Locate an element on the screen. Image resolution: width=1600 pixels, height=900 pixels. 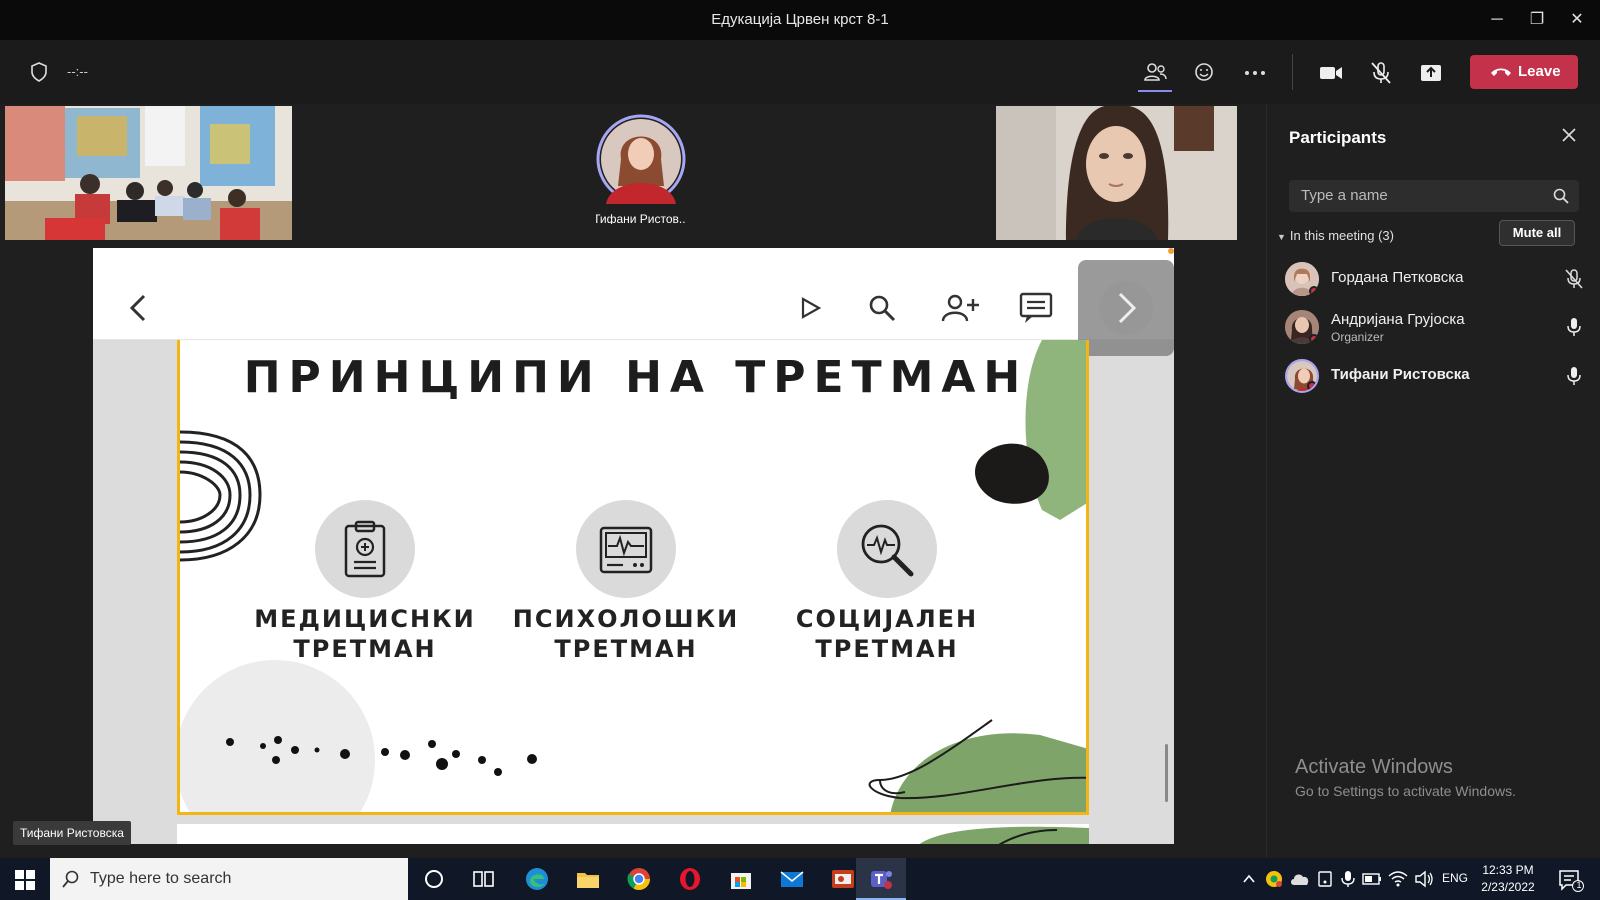
mail-icon is located at coordinates (792, 879).